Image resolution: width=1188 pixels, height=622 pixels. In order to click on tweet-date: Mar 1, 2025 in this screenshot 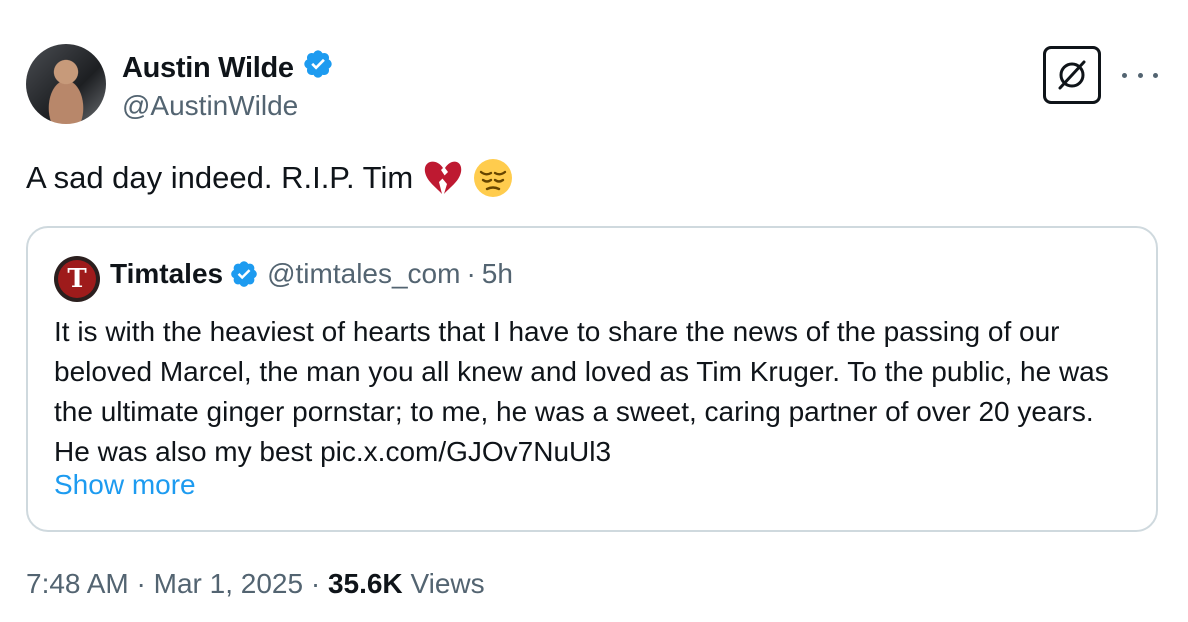, I will do `click(228, 583)`.